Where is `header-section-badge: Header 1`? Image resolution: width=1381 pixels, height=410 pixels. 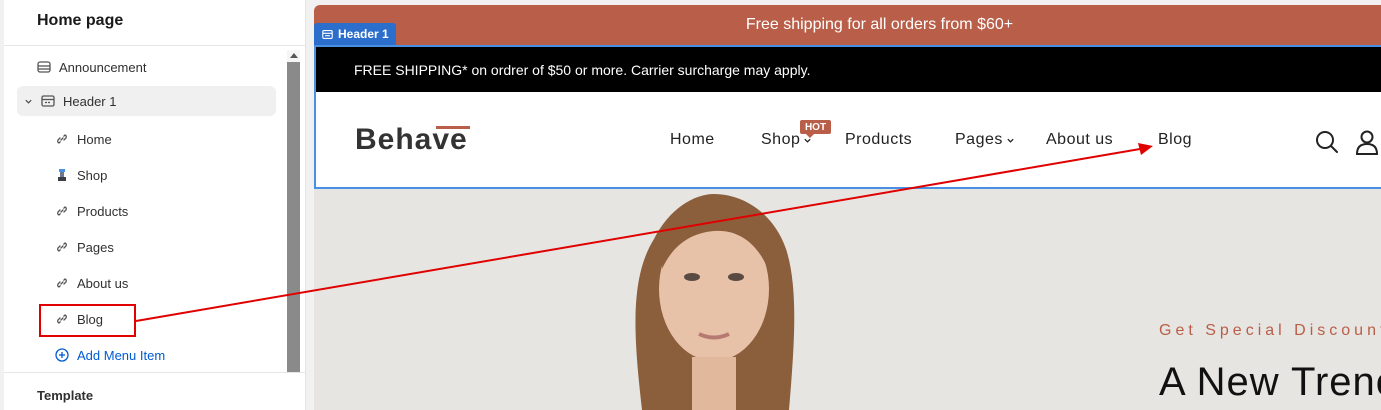 header-section-badge: Header 1 is located at coordinates (355, 34).